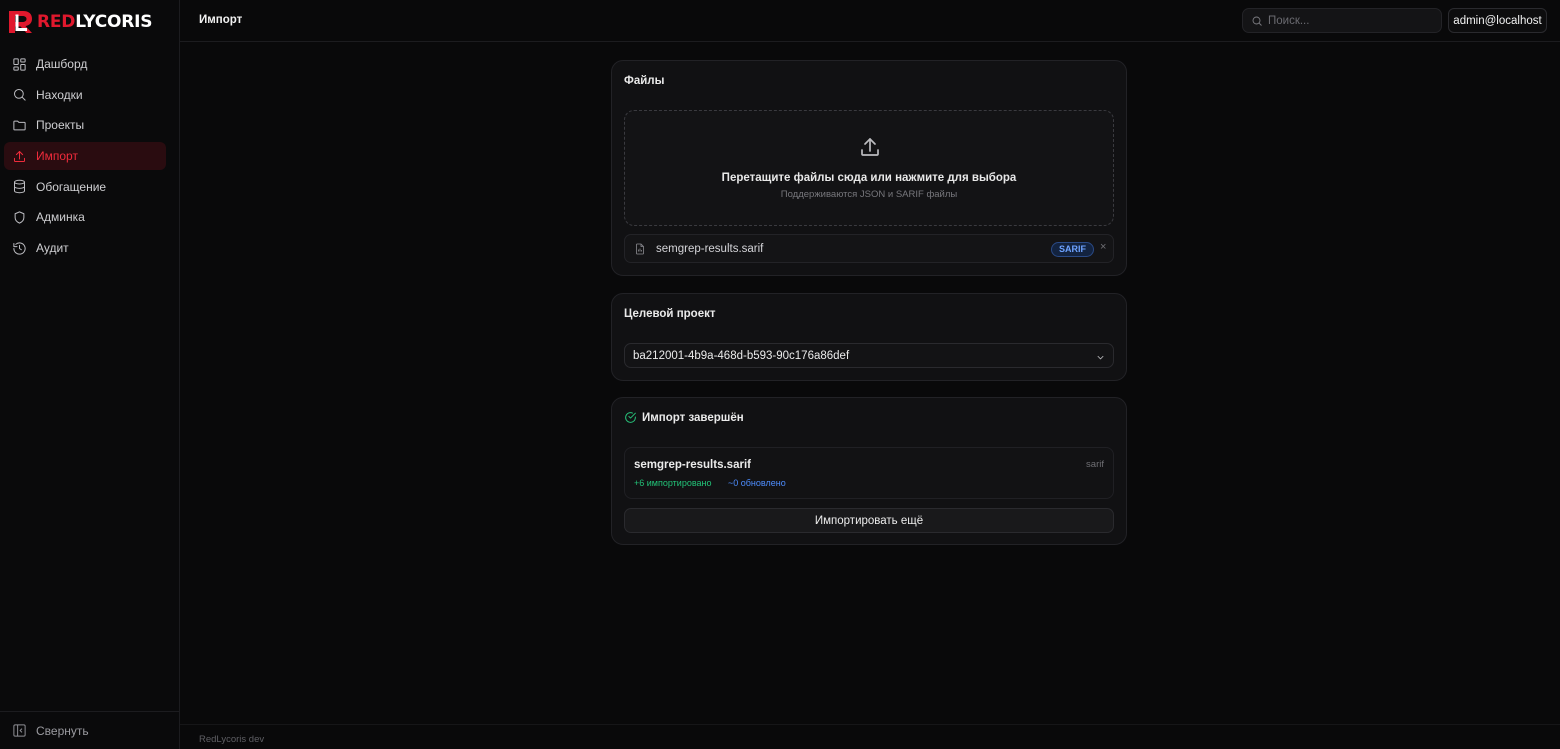 This screenshot has width=1560, height=749. What do you see at coordinates (56, 22) in the screenshot?
I see `logo-text-red: RED` at bounding box center [56, 22].